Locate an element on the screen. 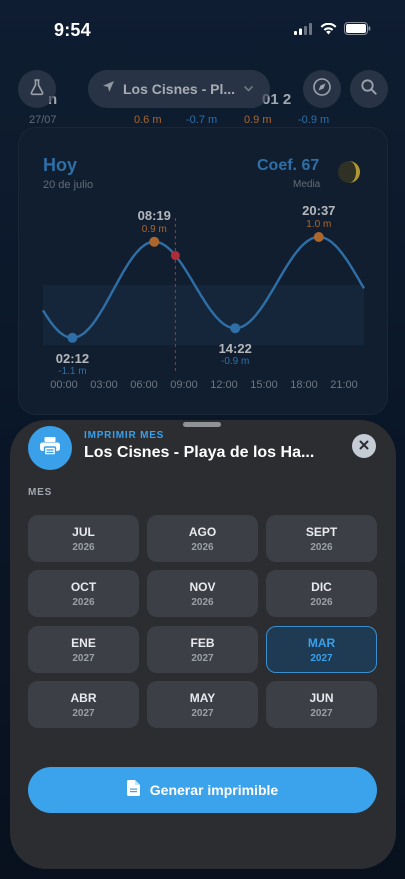 This screenshot has width=405, height=879. month-name: FEB is located at coordinates (202, 642).